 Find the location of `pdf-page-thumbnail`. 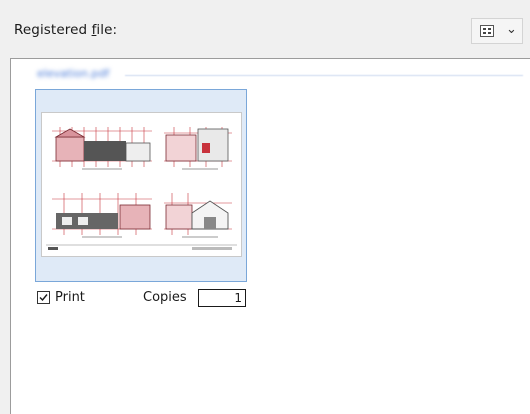

pdf-page-thumbnail is located at coordinates (141, 184).